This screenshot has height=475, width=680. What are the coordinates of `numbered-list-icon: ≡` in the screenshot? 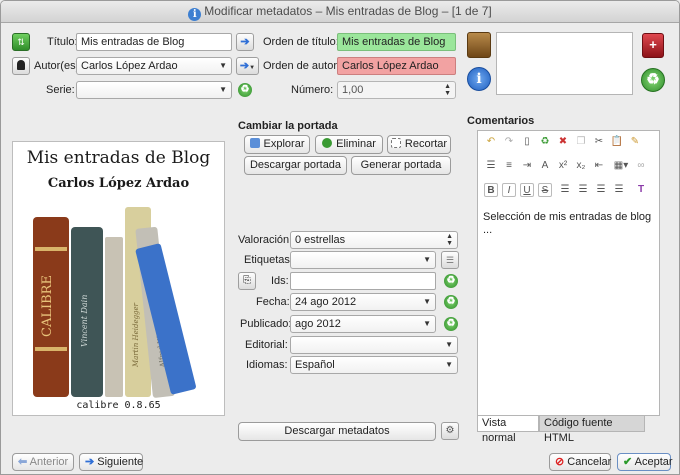 It's located at (509, 166).